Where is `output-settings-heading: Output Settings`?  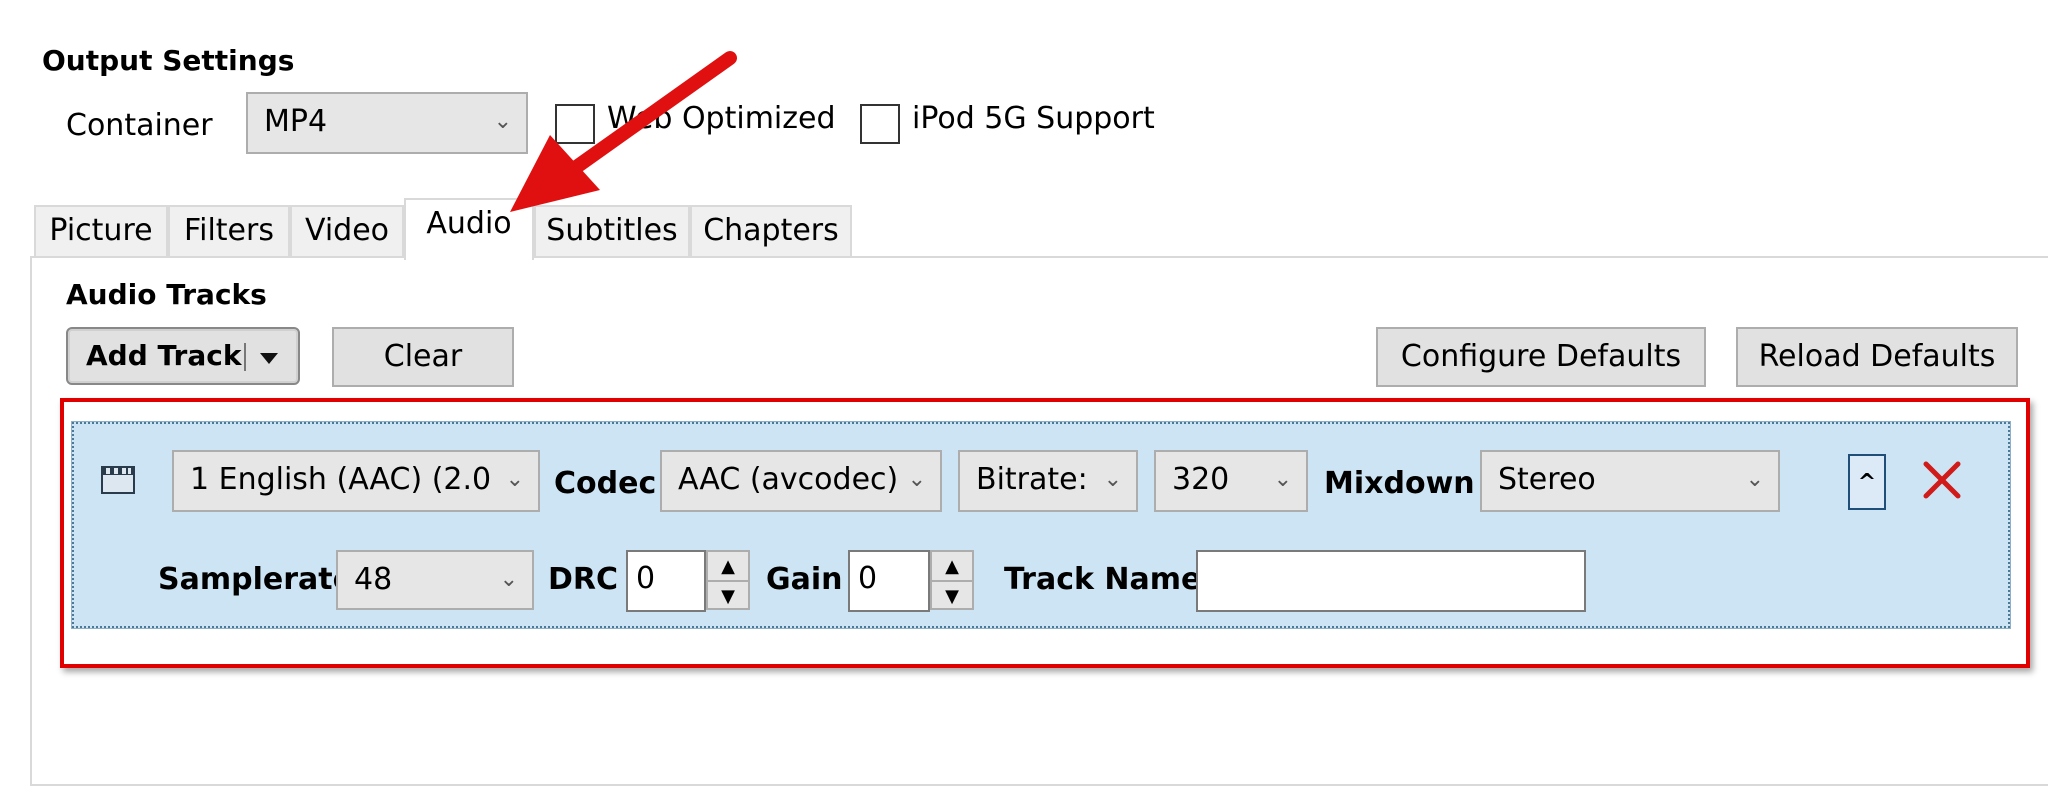
output-settings-heading: Output Settings is located at coordinates (168, 60).